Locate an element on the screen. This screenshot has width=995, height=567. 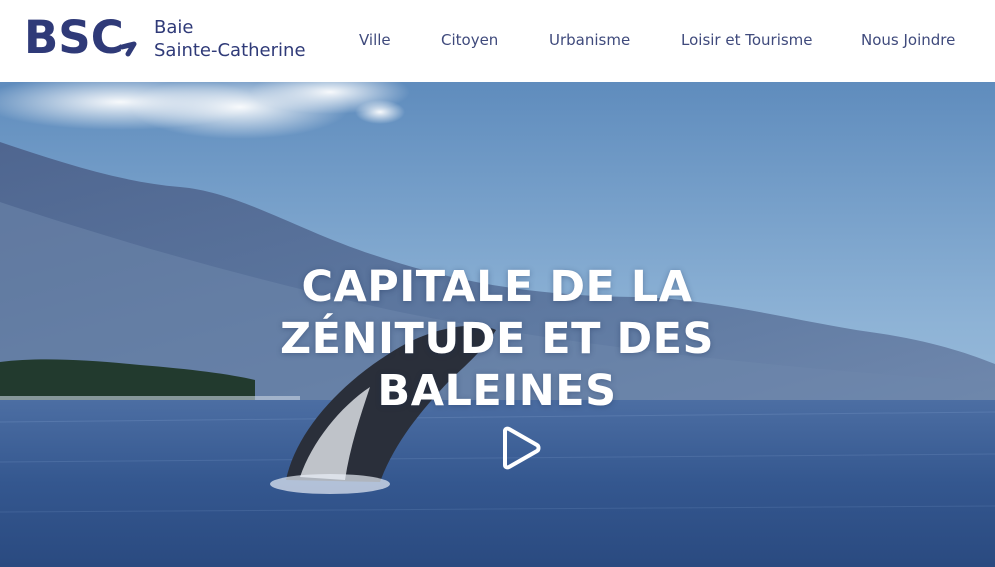
logo-arrow-icon is located at coordinates (128, 49).